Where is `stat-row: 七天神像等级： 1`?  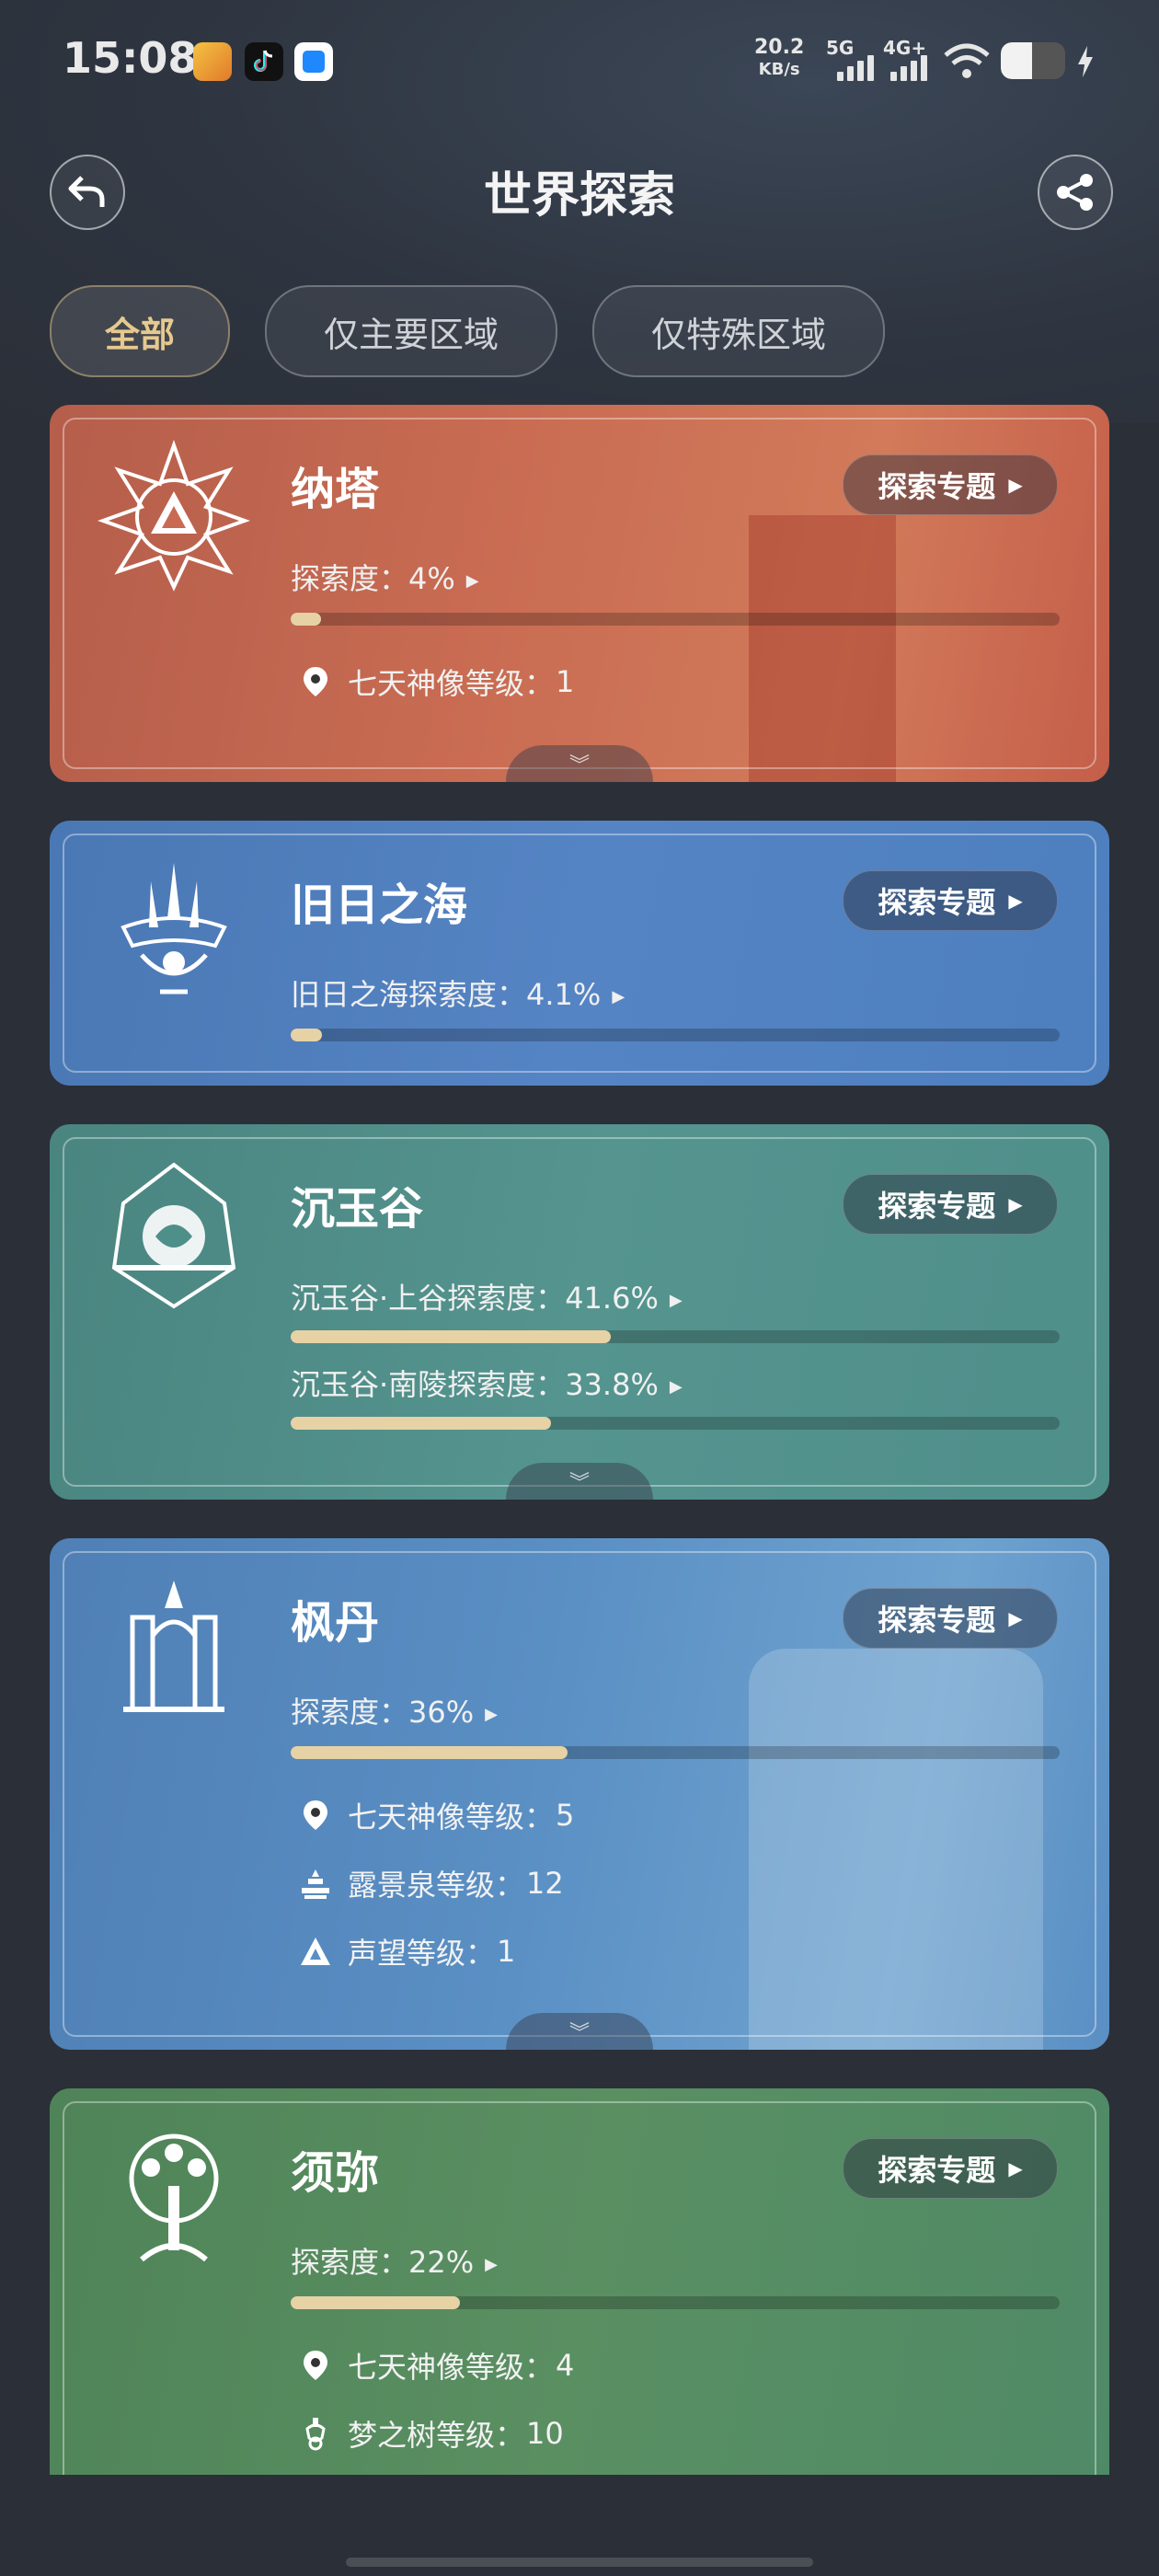
stat-row: 七天神像等级： 1 is located at coordinates (436, 682).